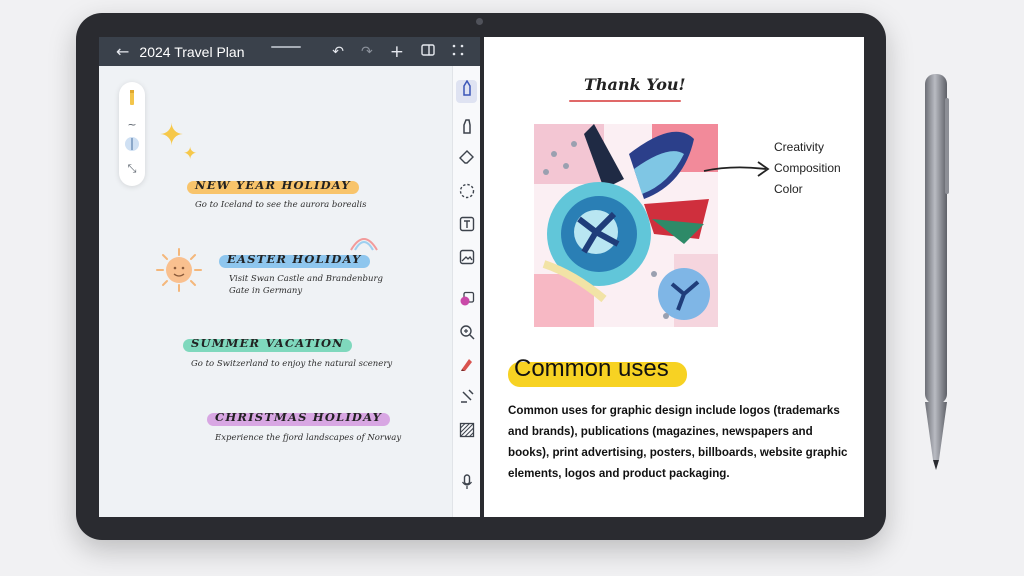 Image resolution: width=1024 pixels, height=576 pixels. What do you see at coordinates (467, 128) in the screenshot?
I see `highlighter-tool-icon` at bounding box center [467, 128].